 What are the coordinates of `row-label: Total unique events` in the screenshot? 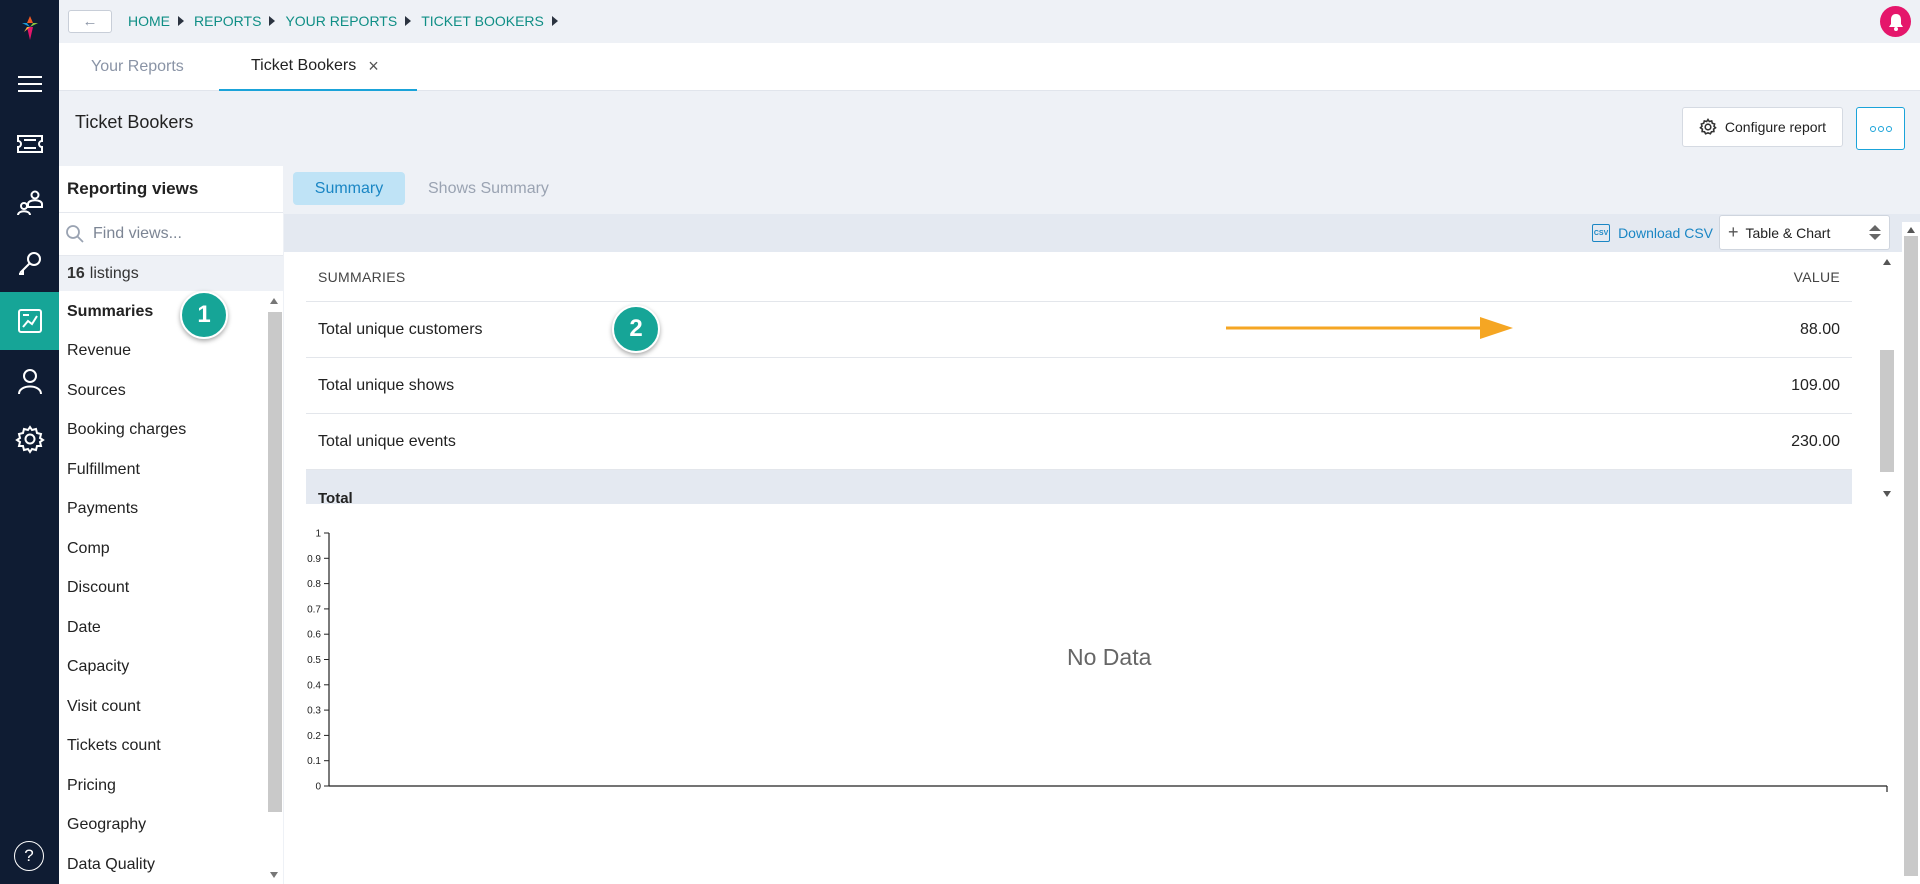 It's located at (387, 441).